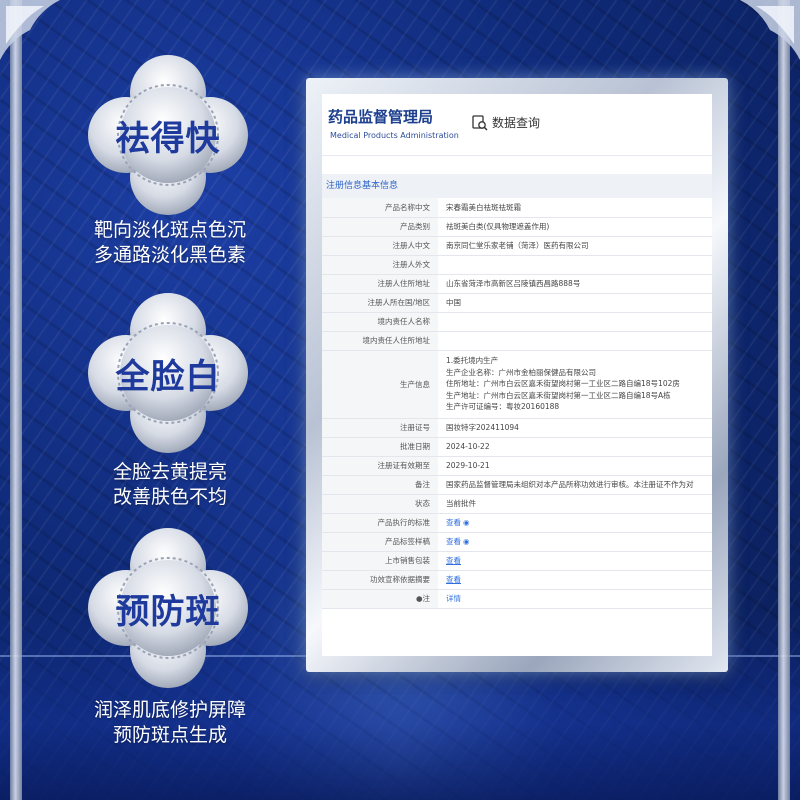  I want to click on row-label: 批准日期, so click(380, 447).